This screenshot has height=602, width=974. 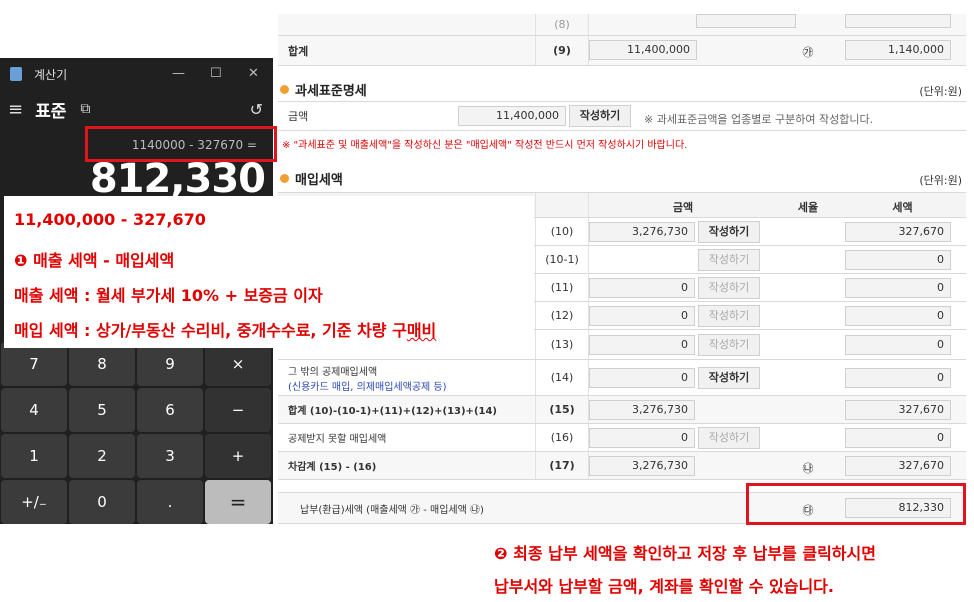 I want to click on purchase-sum-amount-field: 3,276,730, so click(x=642, y=410).